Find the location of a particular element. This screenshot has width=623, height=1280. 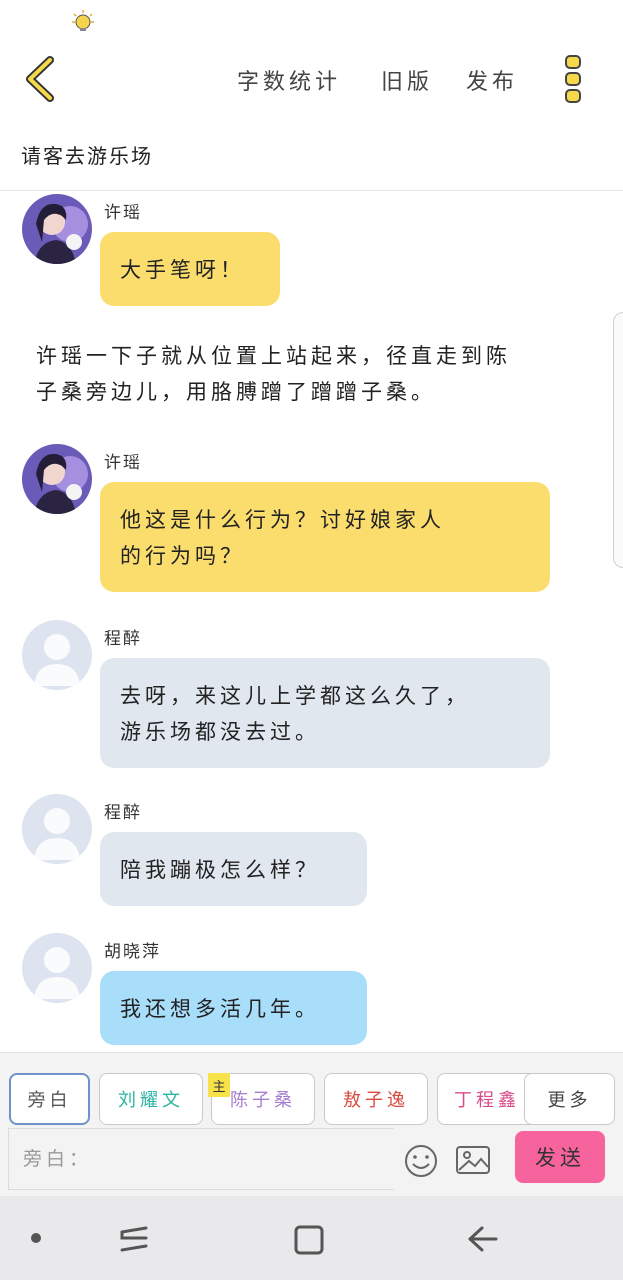

message-bubble: 陪我蹦极怎么样？ is located at coordinates (233, 869).